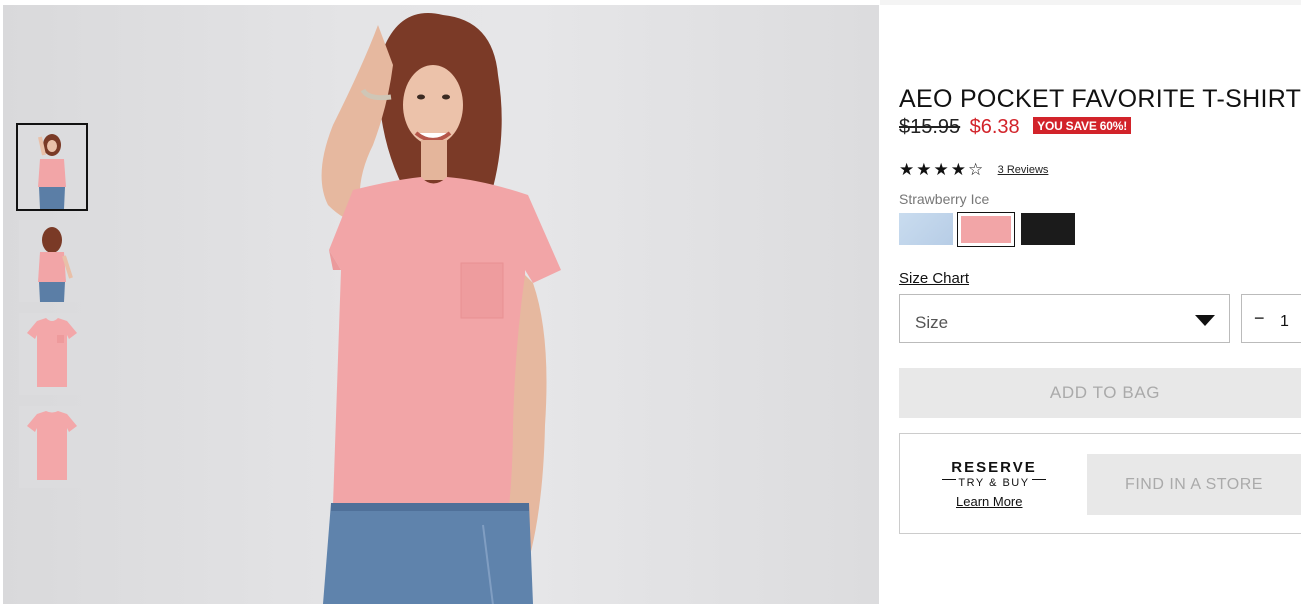  I want to click on thumbnail-model-front, so click(52, 167).